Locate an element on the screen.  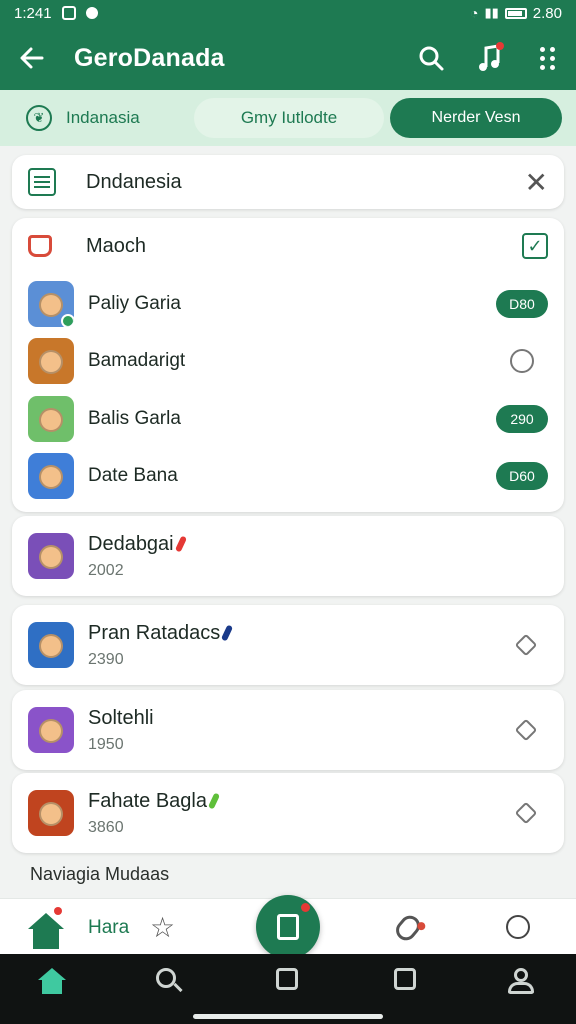
list-item: Fahate Bagla 3860 is located at coordinates (288, 813).